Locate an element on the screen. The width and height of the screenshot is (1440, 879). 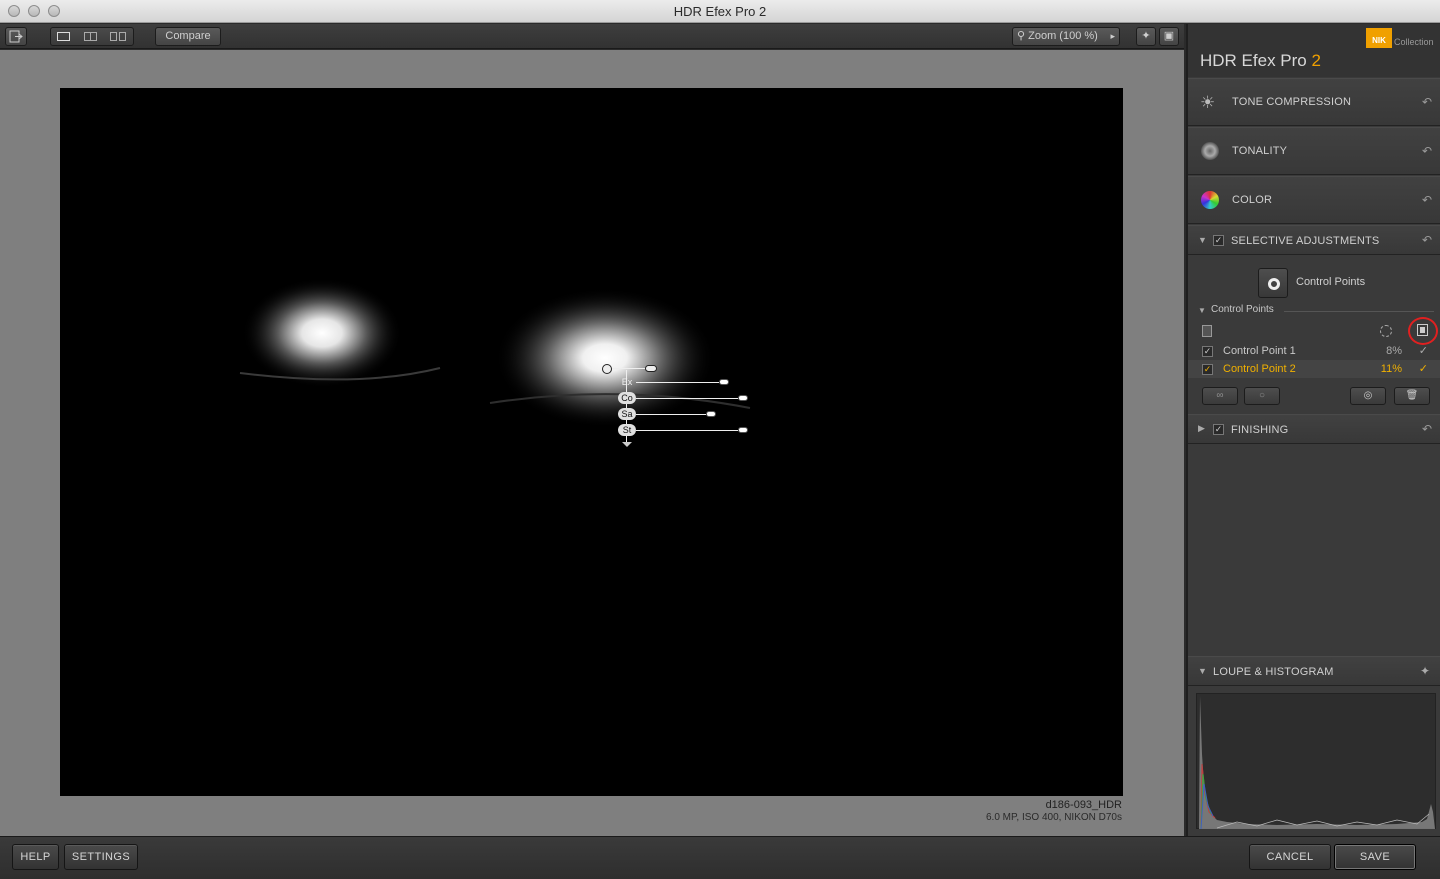
ungroup-icon: ○ is located at coordinates (1262, 396).